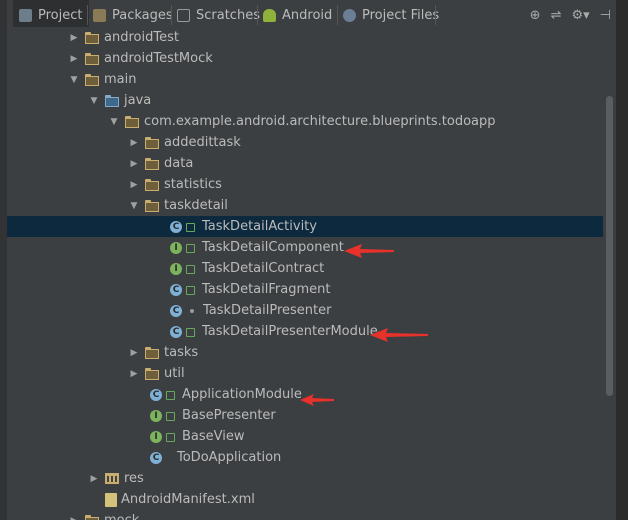 The width and height of the screenshot is (628, 520). What do you see at coordinates (112, 101) in the screenshot?
I see `source-folder-icon` at bounding box center [112, 101].